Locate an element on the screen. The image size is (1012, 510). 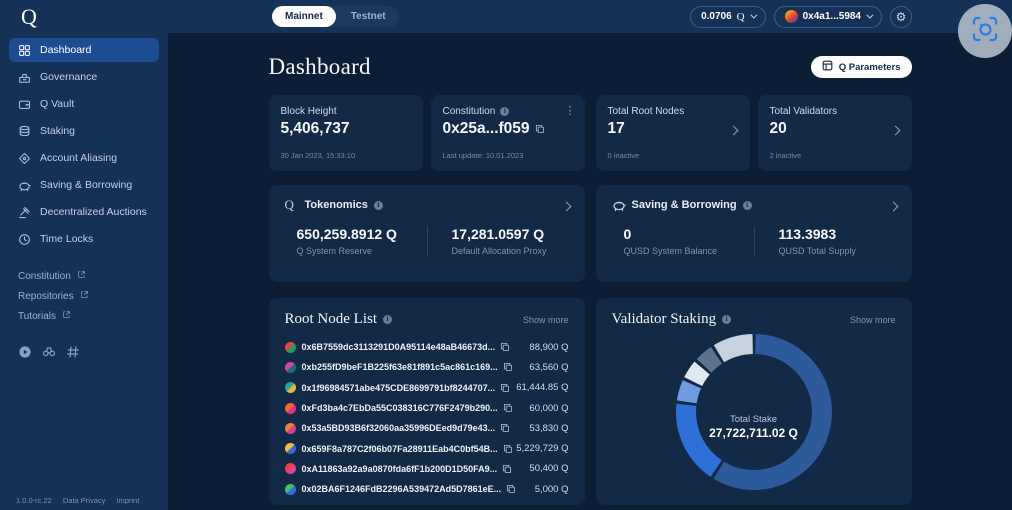
medium-icon is located at coordinates (25, 352).